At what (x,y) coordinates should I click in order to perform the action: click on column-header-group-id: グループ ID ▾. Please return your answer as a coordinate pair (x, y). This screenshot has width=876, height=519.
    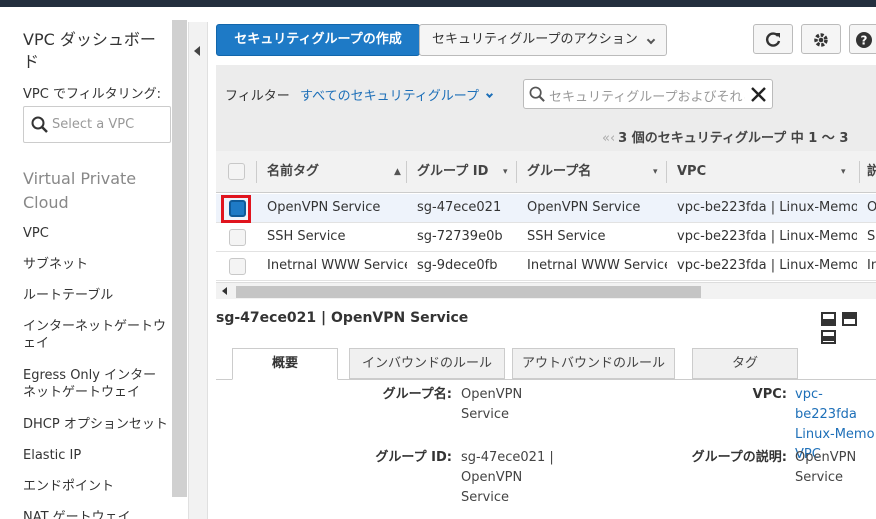
    Looking at the image, I should click on (467, 172).